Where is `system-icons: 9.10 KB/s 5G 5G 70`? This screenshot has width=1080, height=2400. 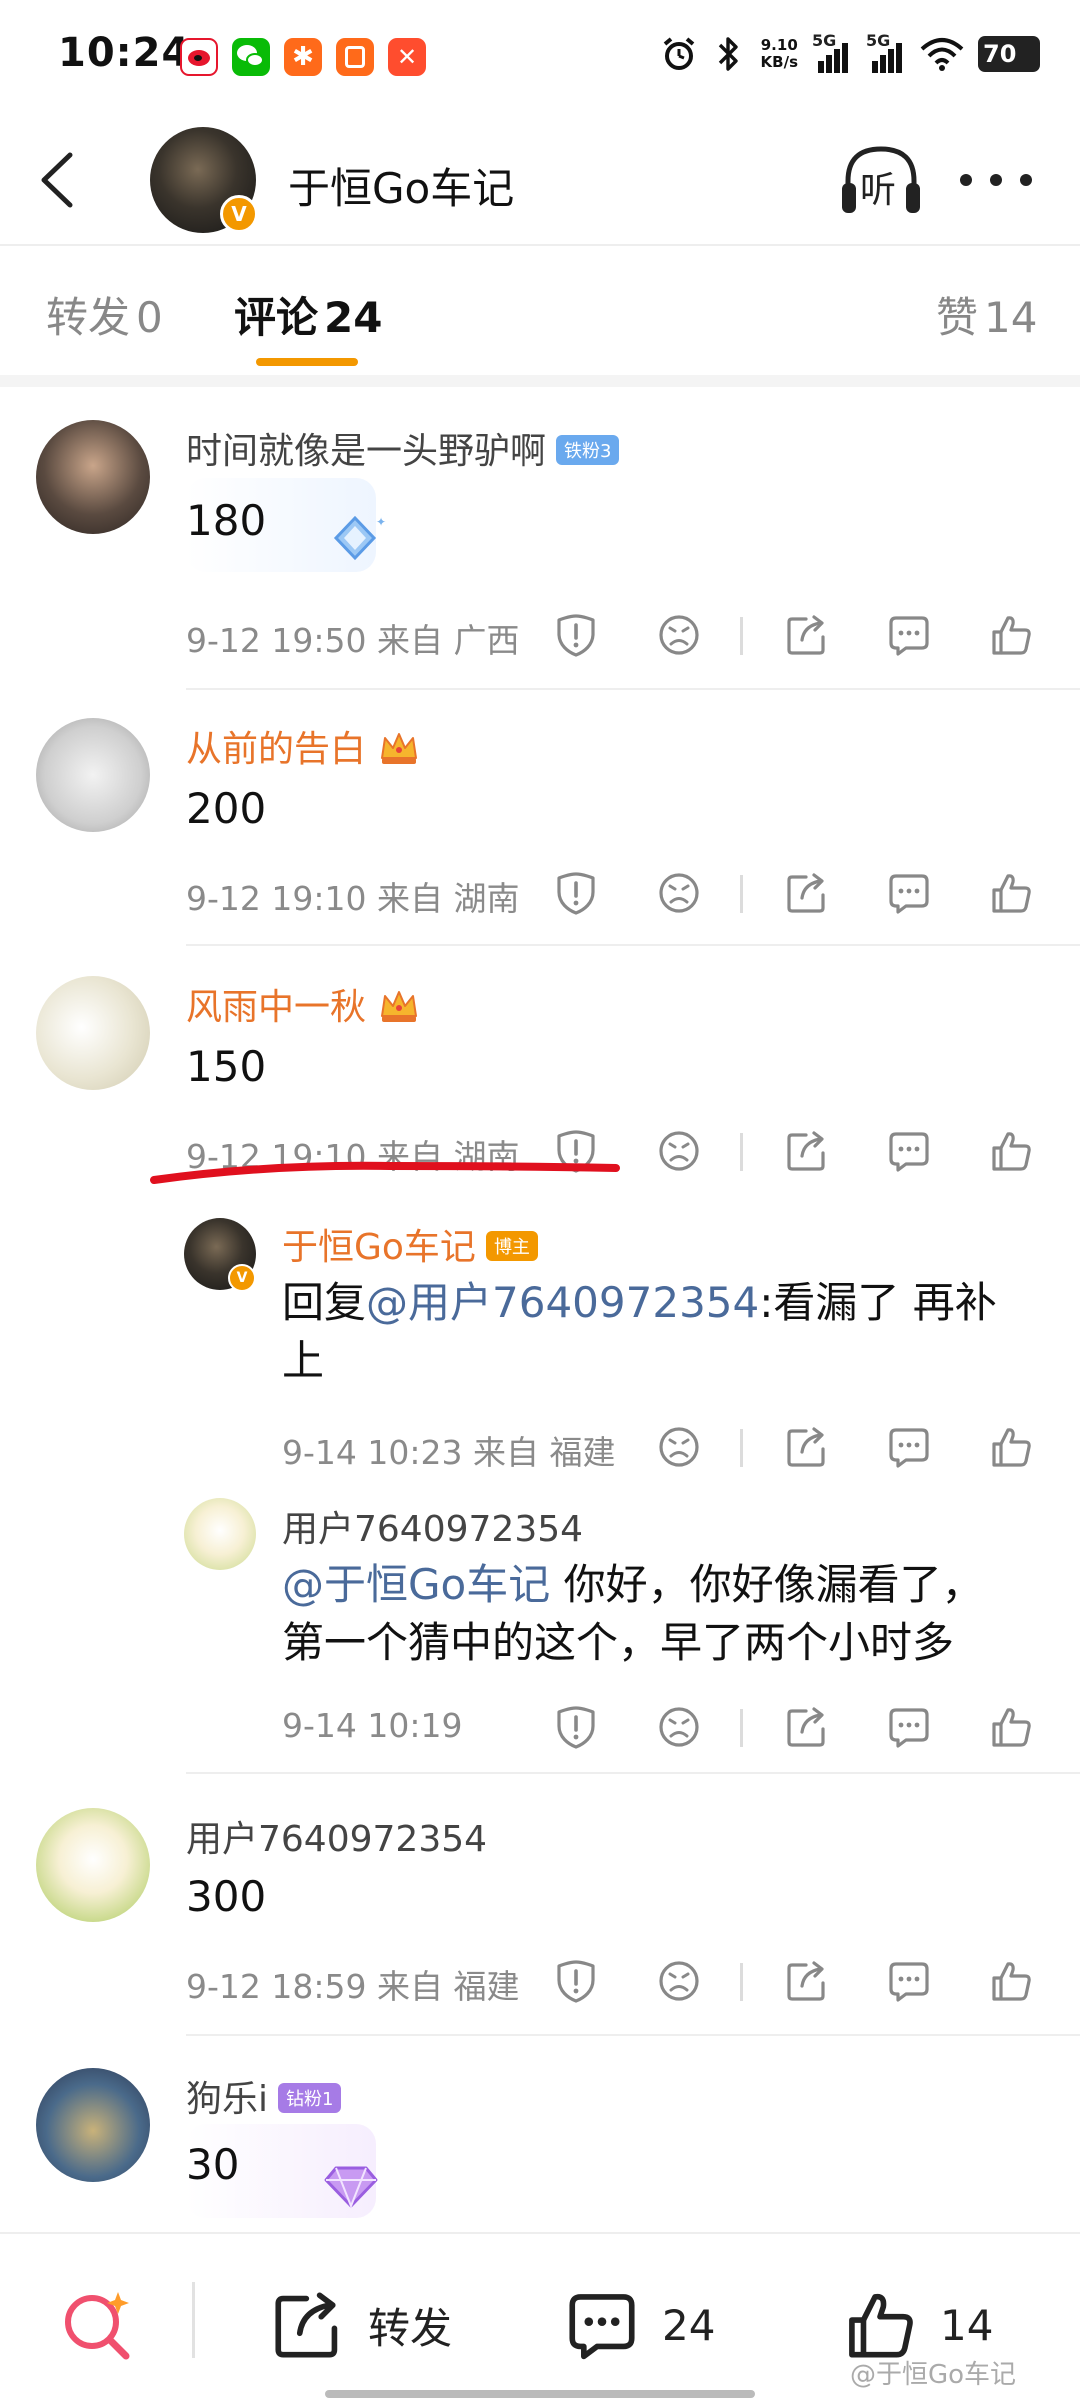 system-icons: 9.10 KB/s 5G 5G 70 is located at coordinates (850, 52).